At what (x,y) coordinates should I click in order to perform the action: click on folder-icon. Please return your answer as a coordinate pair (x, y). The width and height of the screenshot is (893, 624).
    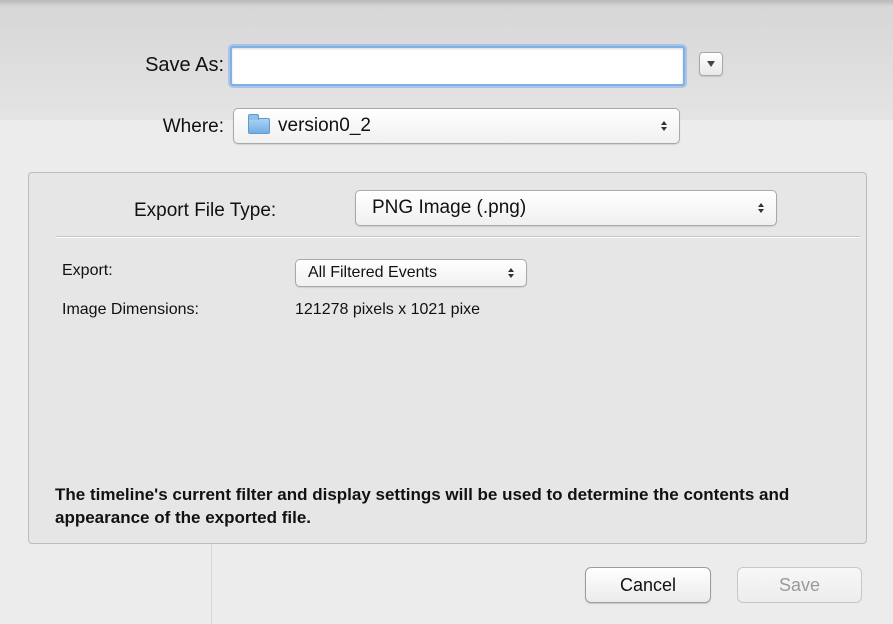
    Looking at the image, I should click on (259, 124).